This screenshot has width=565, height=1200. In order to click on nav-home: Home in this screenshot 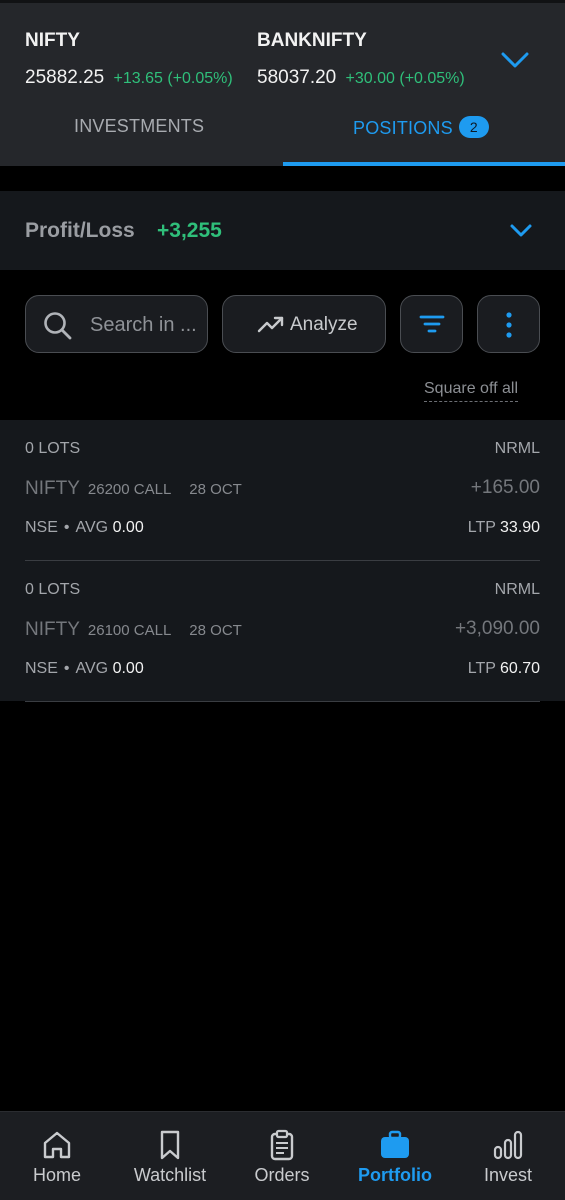, I will do `click(57, 1156)`.